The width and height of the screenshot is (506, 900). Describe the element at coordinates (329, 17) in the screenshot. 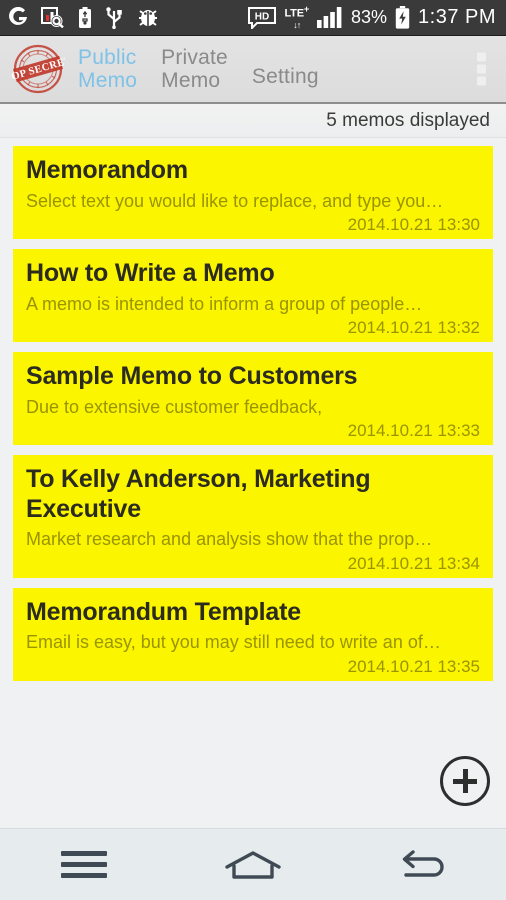

I see `signal-strength-icon` at that location.